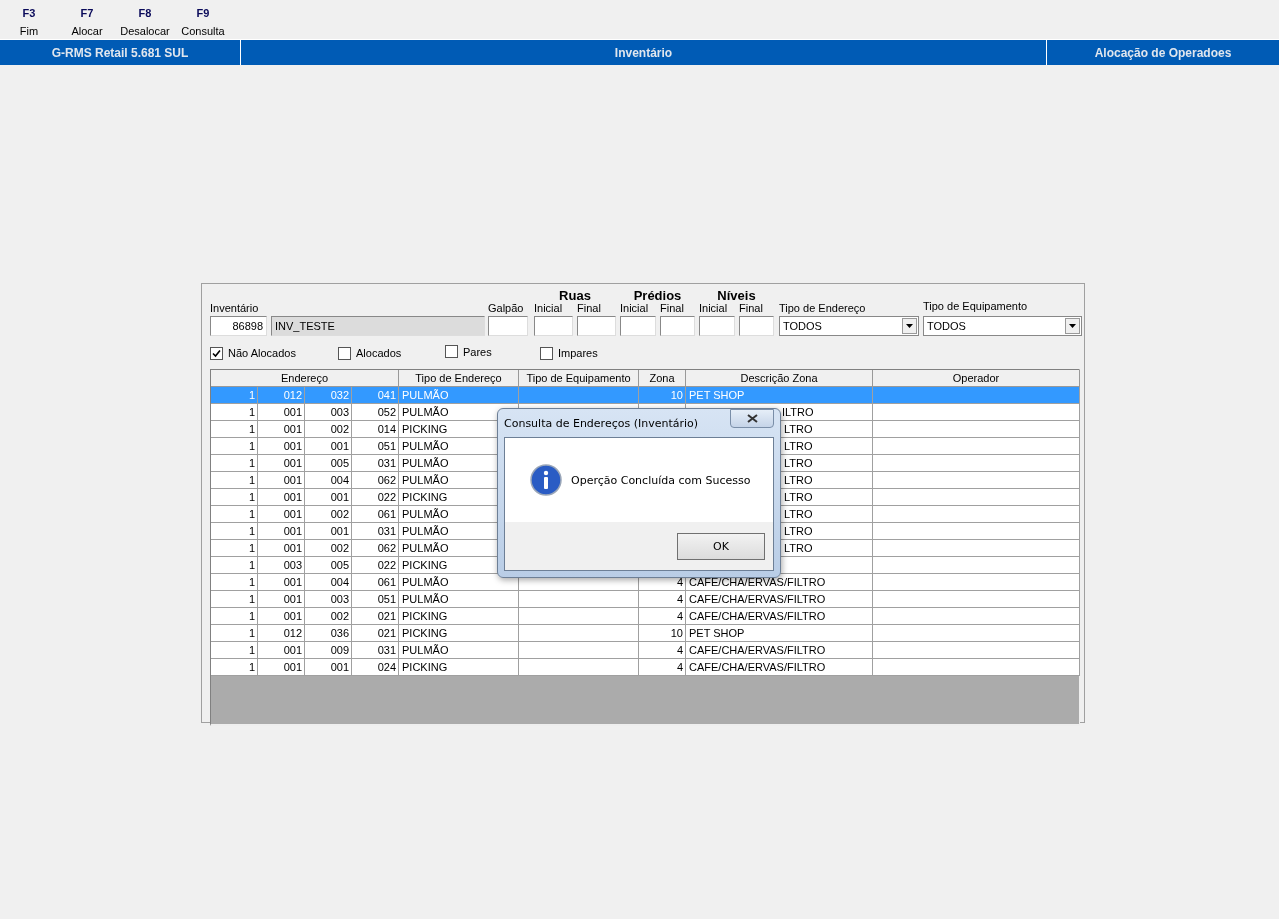 The height and width of the screenshot is (919, 1279). I want to click on table-cell: 024, so click(375, 667).